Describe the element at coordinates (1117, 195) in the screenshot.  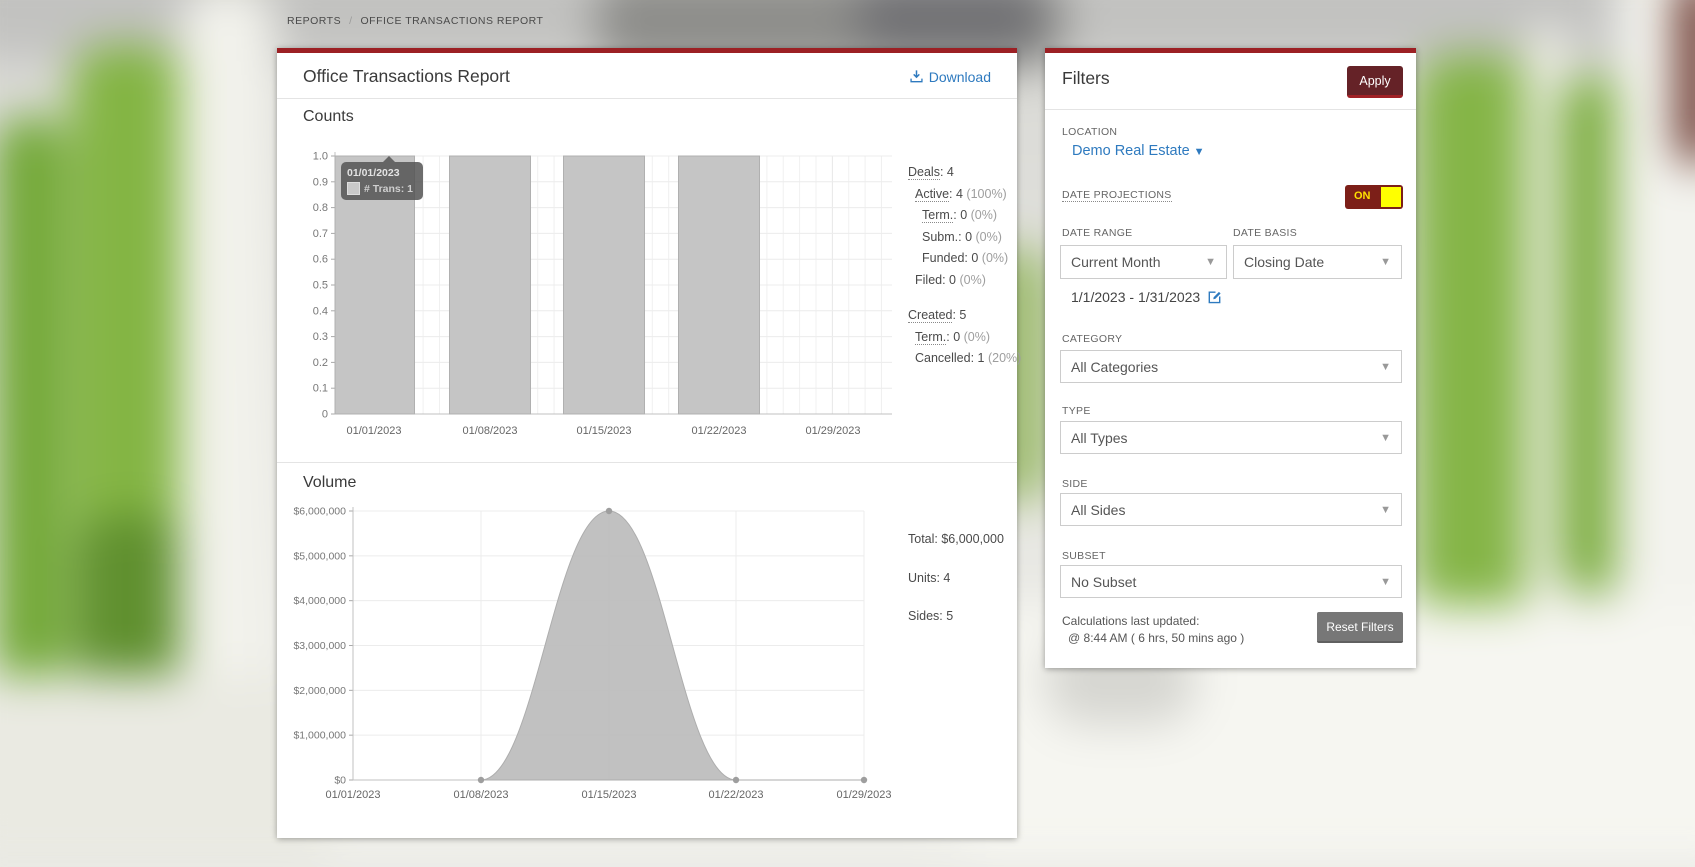
I see `date-projections-label: DATE PROJECTIONS` at that location.